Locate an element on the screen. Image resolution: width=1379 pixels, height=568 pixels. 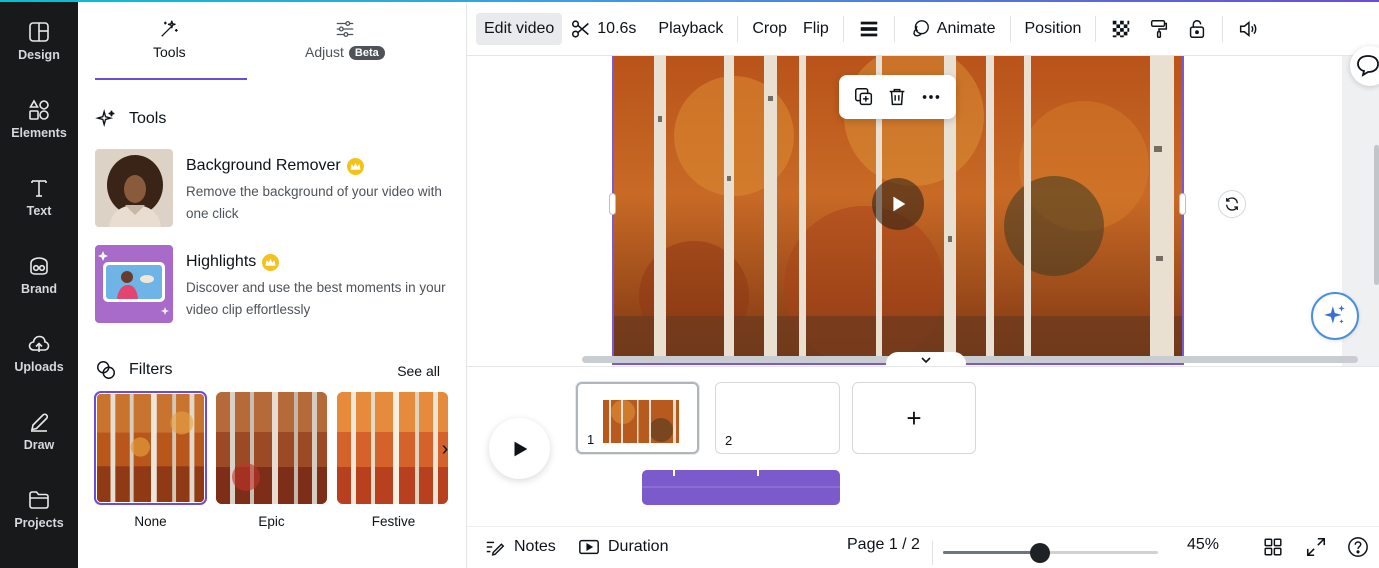
volume-icon is located at coordinates (1248, 28).